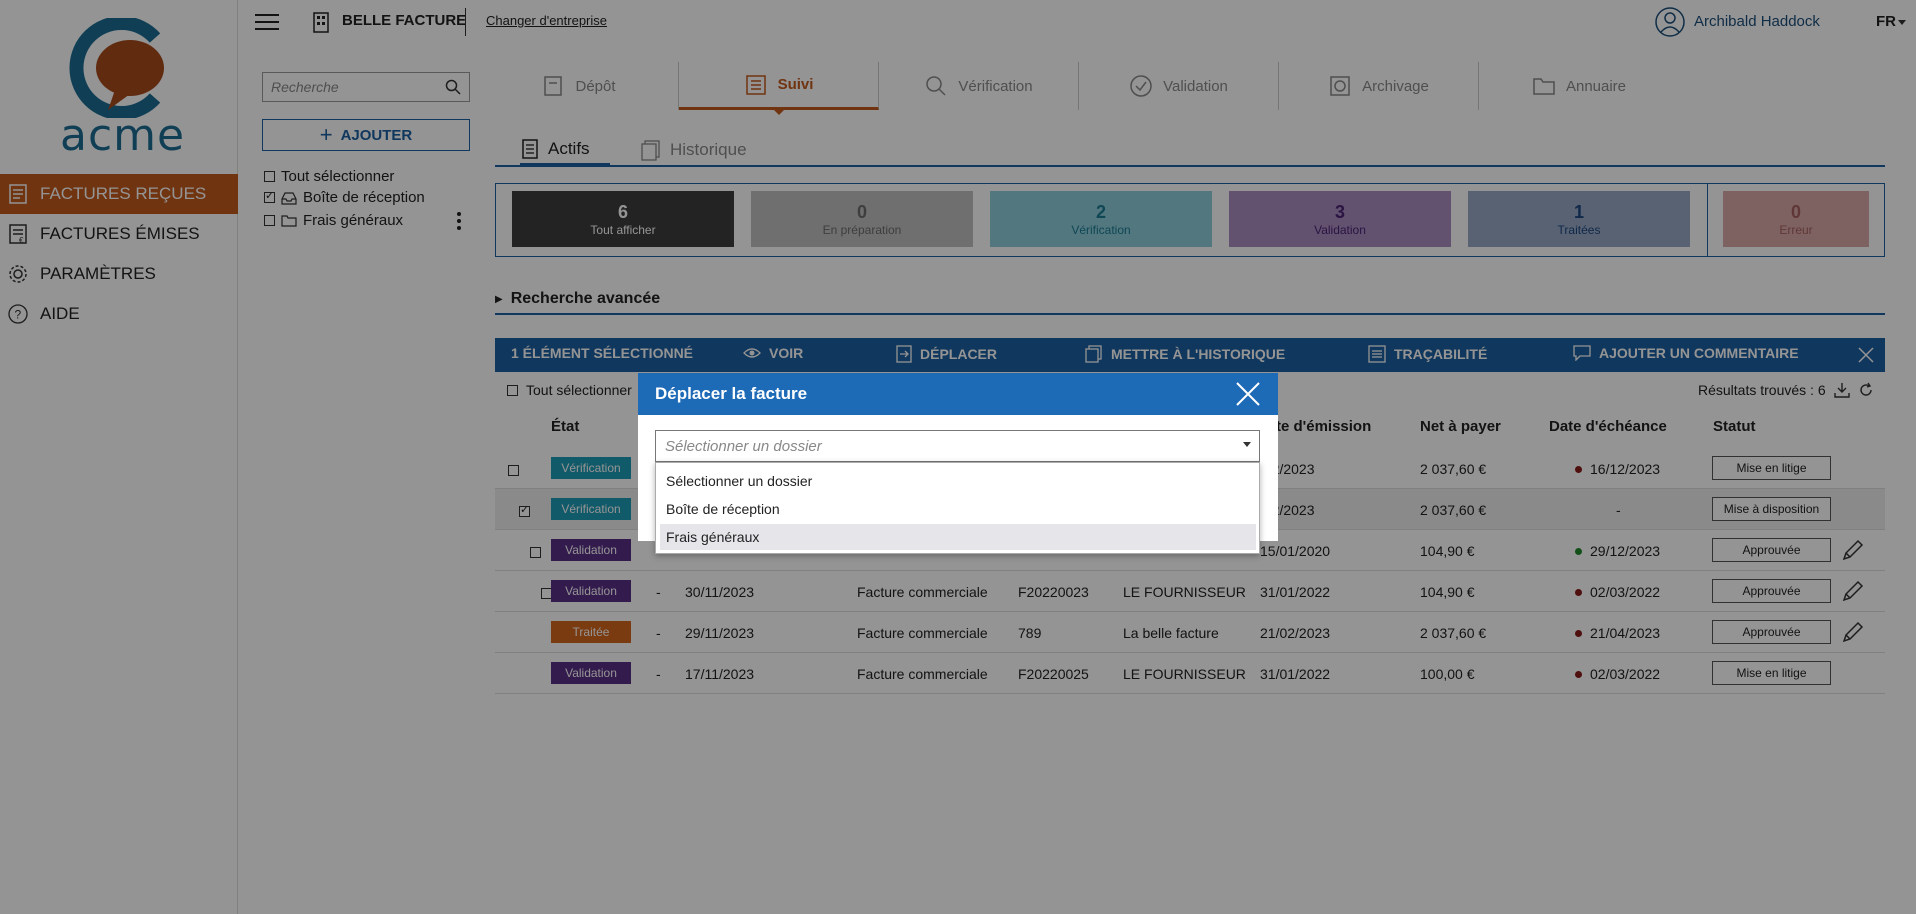 The width and height of the screenshot is (1916, 914). What do you see at coordinates (958, 537) in the screenshot?
I see `dropdown-option: Frais généraux` at bounding box center [958, 537].